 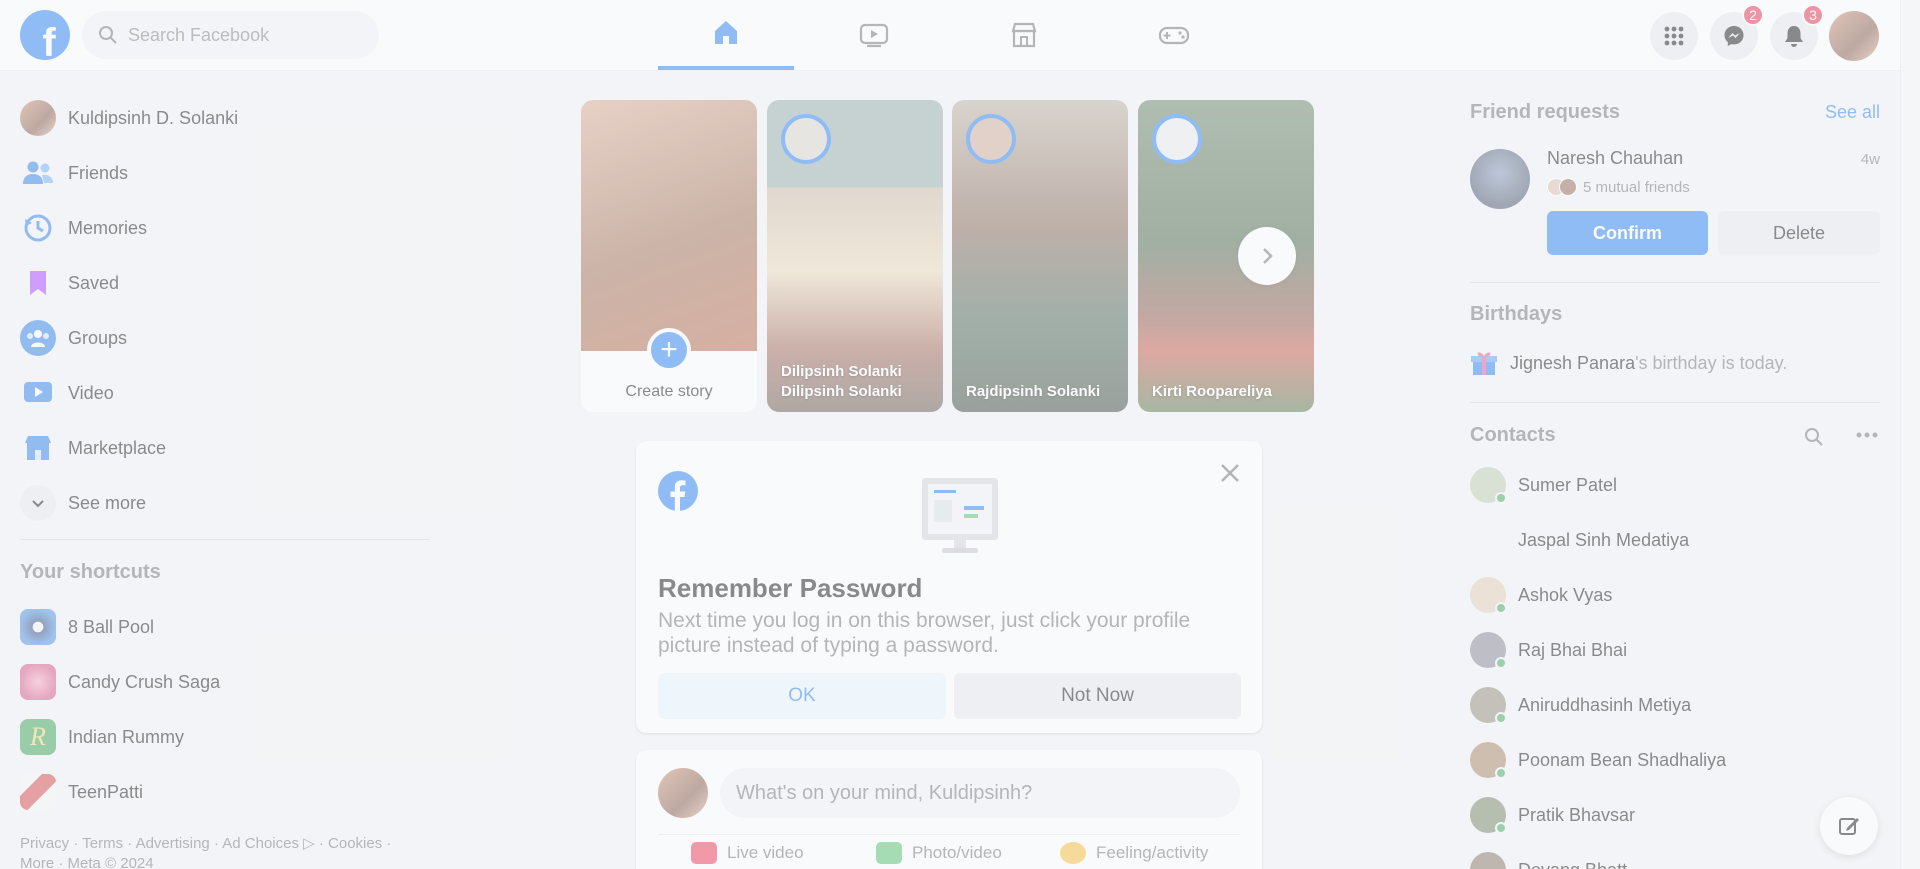 What do you see at coordinates (802, 696) in the screenshot?
I see `ok-button: OK` at bounding box center [802, 696].